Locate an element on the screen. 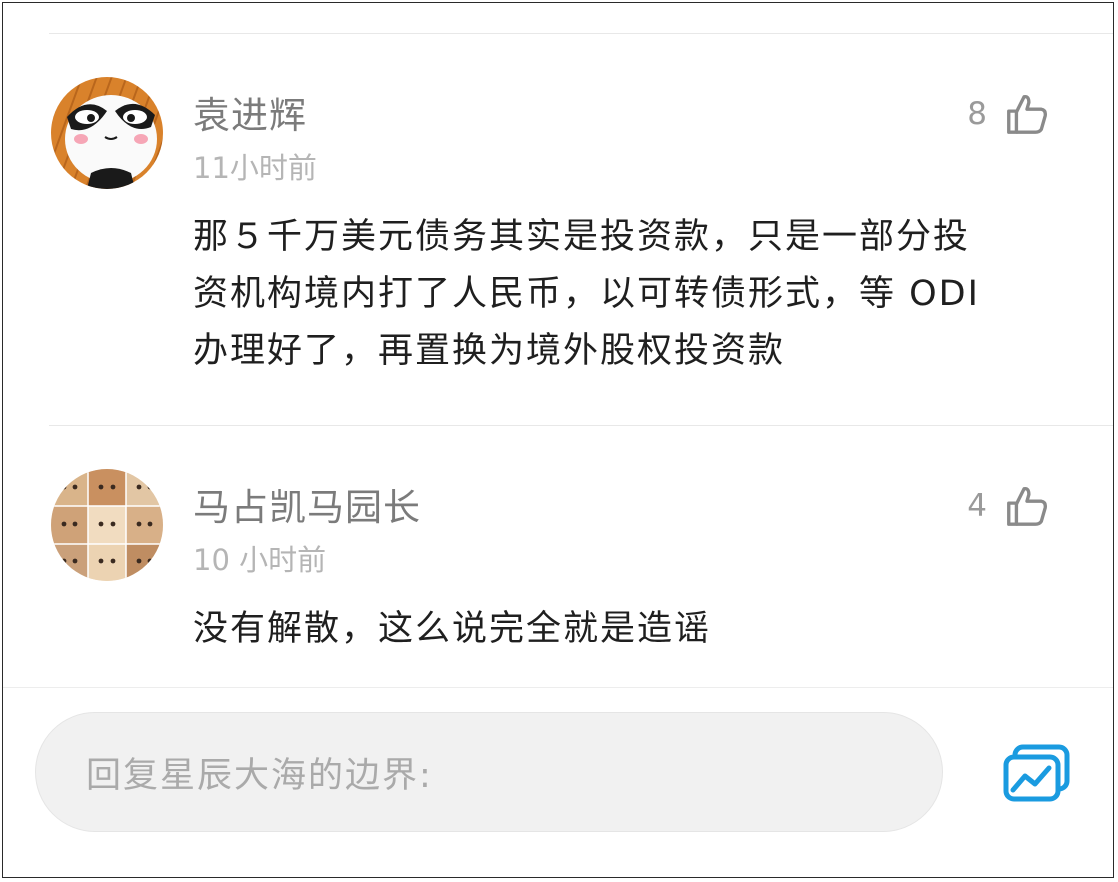 This screenshot has height=882, width=1118. comment-username: 袁进辉 is located at coordinates (250, 112).